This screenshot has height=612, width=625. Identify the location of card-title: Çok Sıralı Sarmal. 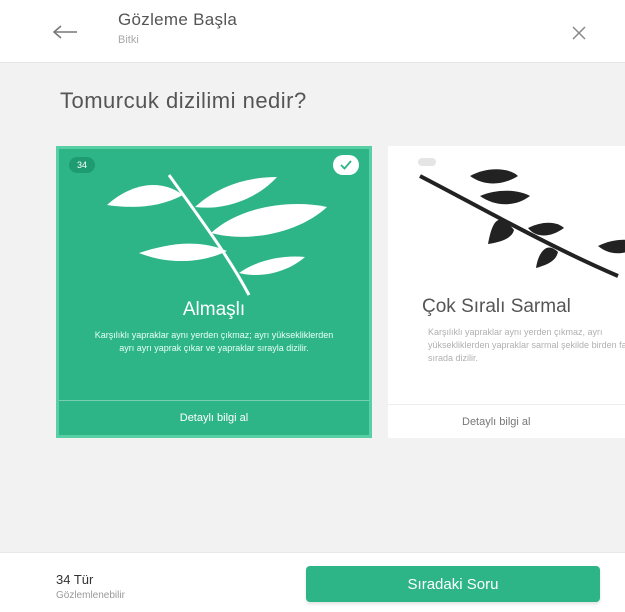
(496, 306).